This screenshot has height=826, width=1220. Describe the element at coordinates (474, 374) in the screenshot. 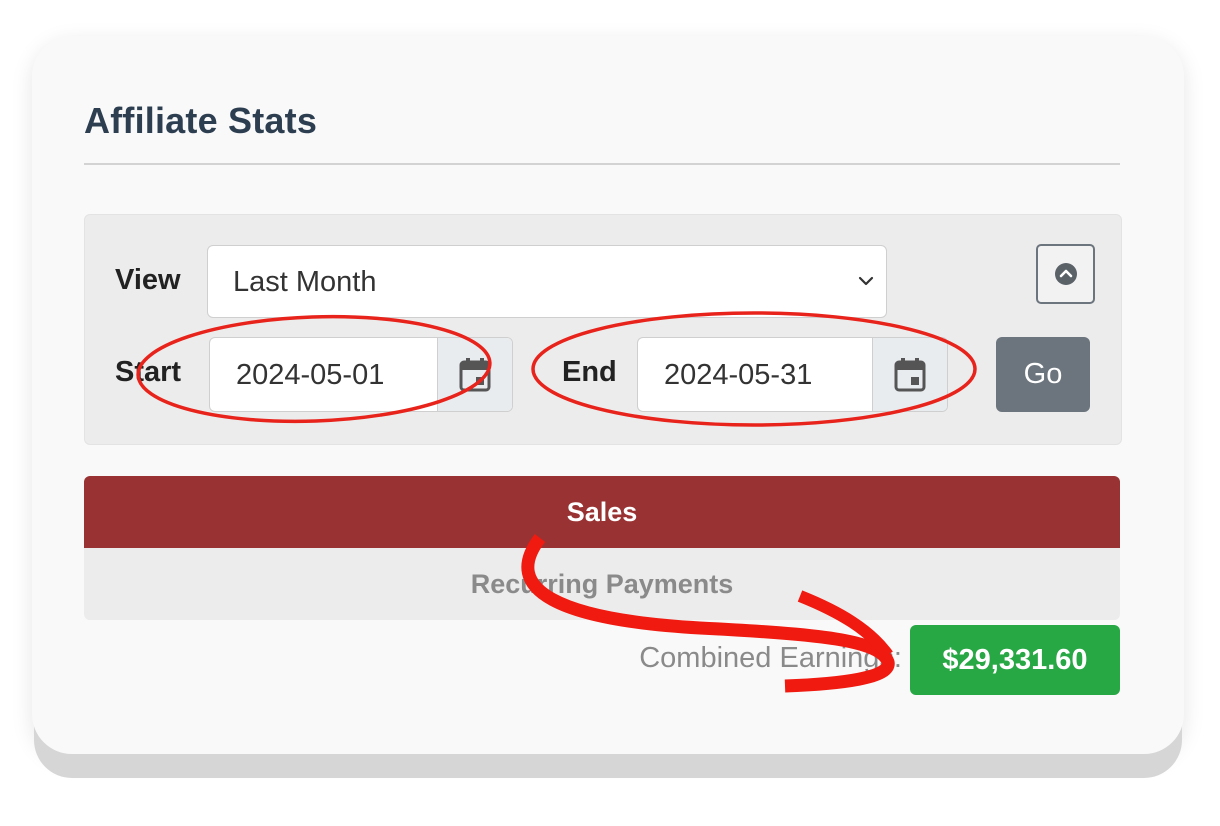

I see `start-calendar-button` at that location.